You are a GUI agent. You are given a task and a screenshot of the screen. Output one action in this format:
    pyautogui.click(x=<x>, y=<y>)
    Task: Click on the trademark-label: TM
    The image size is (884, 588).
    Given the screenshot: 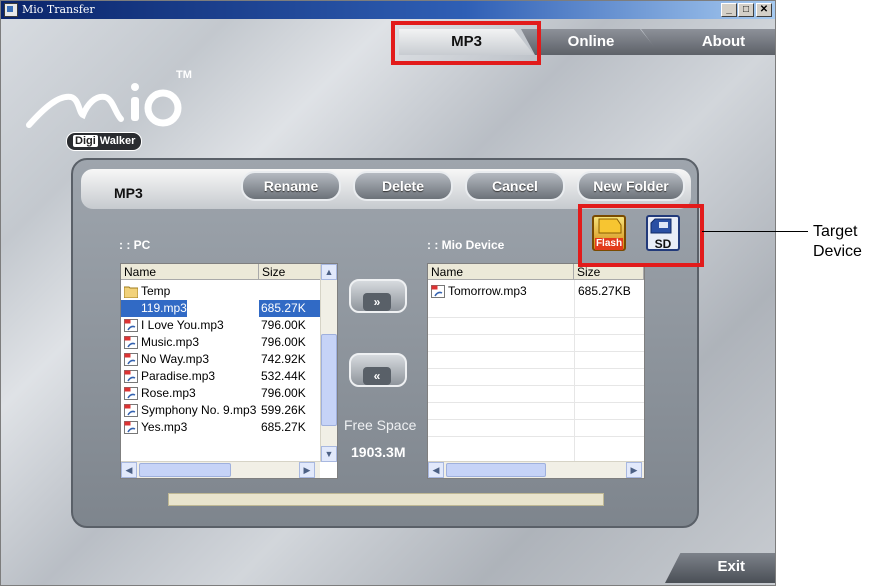 What is the action you would take?
    pyautogui.click(x=184, y=75)
    